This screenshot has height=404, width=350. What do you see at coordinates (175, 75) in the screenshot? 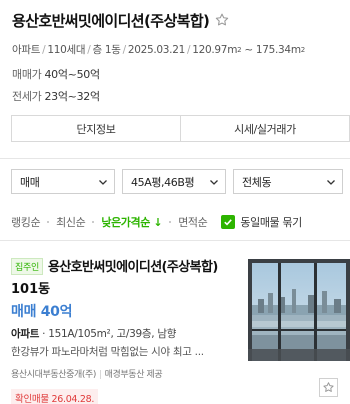
I see `sale-price-line: 매매가 40억~50억` at bounding box center [175, 75].